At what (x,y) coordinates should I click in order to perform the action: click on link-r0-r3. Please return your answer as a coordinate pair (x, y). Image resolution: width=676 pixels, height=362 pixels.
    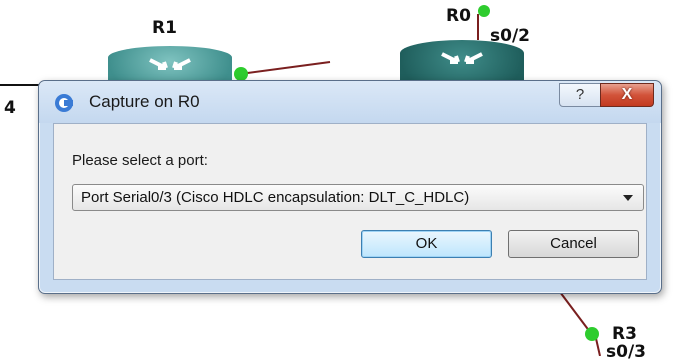
    Looking at the image, I should click on (575, 312).